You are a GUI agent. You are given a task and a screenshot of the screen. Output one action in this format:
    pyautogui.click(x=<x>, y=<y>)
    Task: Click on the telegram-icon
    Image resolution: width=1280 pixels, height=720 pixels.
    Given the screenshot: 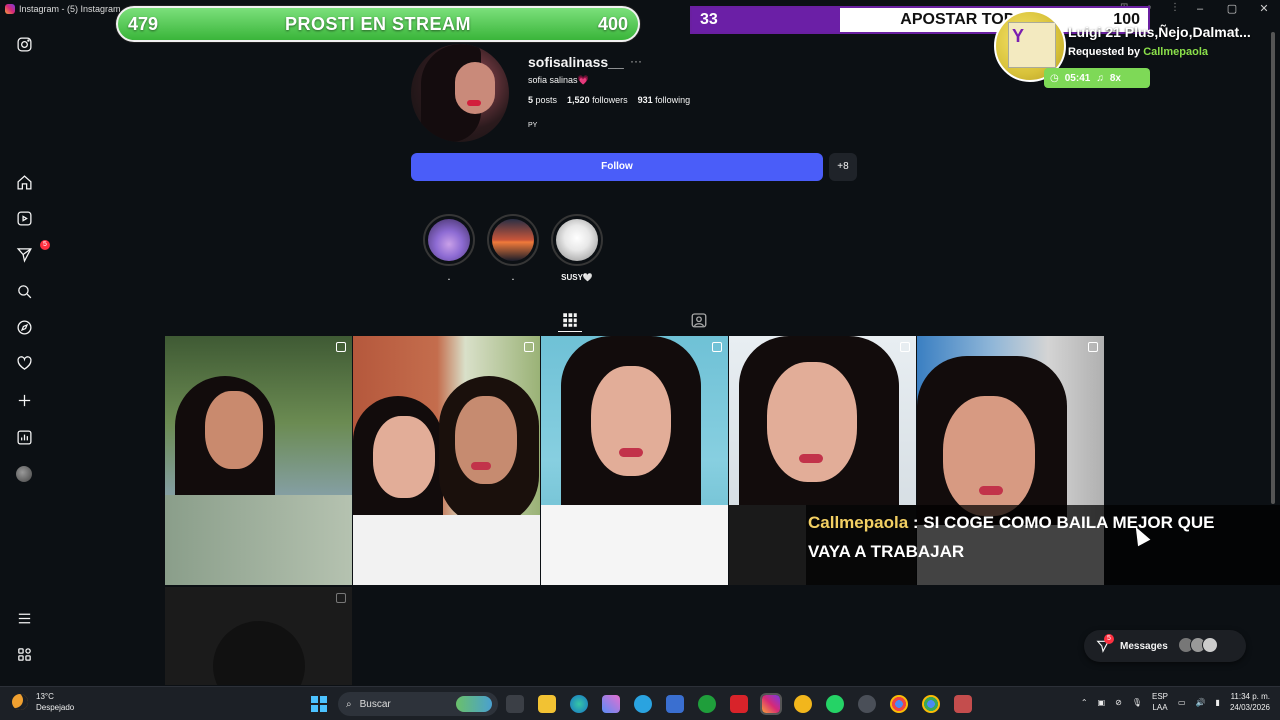 What is the action you would take?
    pyautogui.click(x=643, y=704)
    